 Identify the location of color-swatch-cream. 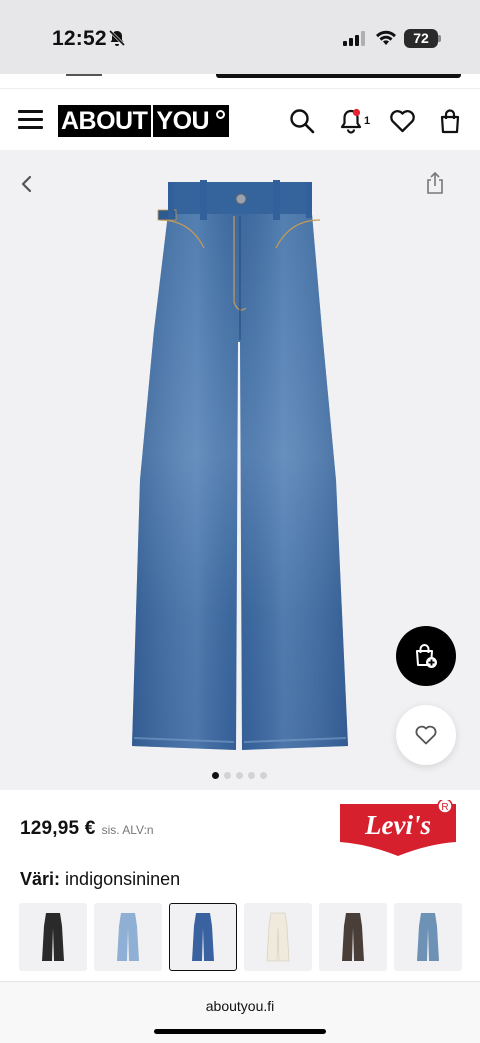
(278, 937).